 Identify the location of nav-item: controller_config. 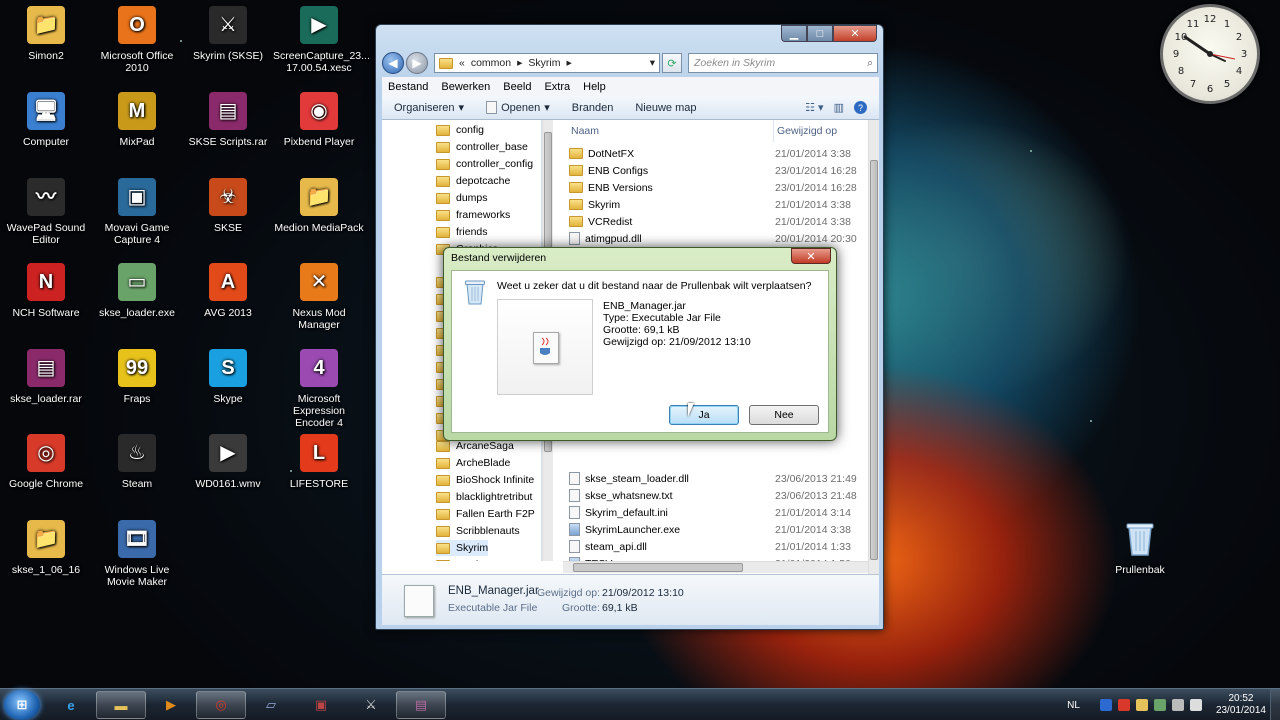
(484, 164).